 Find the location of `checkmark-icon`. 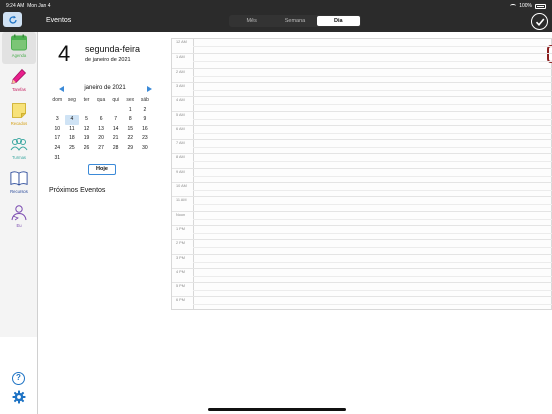

checkmark-icon is located at coordinates (539, 21).